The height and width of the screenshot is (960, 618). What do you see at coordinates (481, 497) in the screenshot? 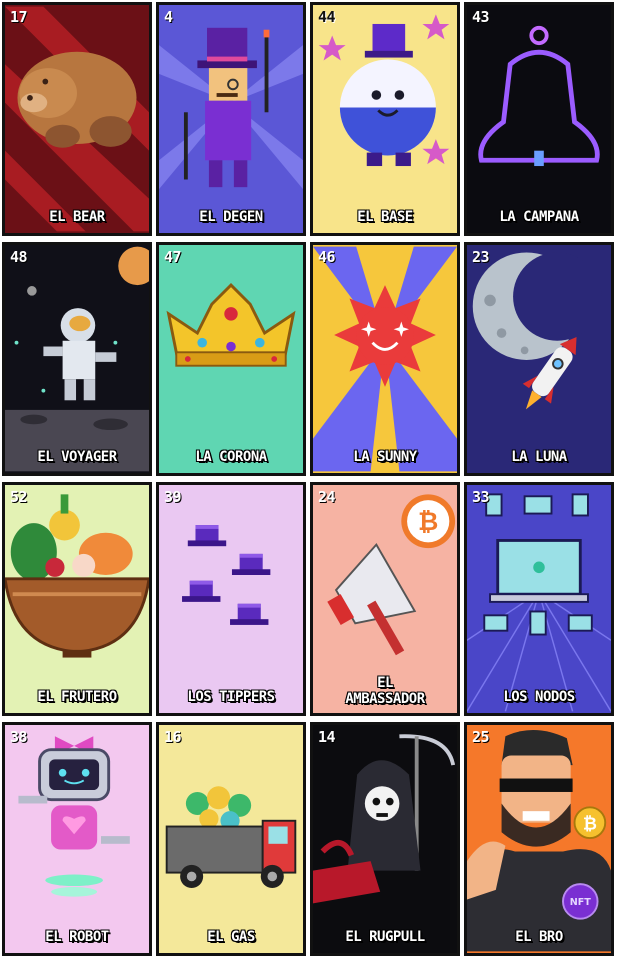
I see `card-number: 33` at bounding box center [481, 497].